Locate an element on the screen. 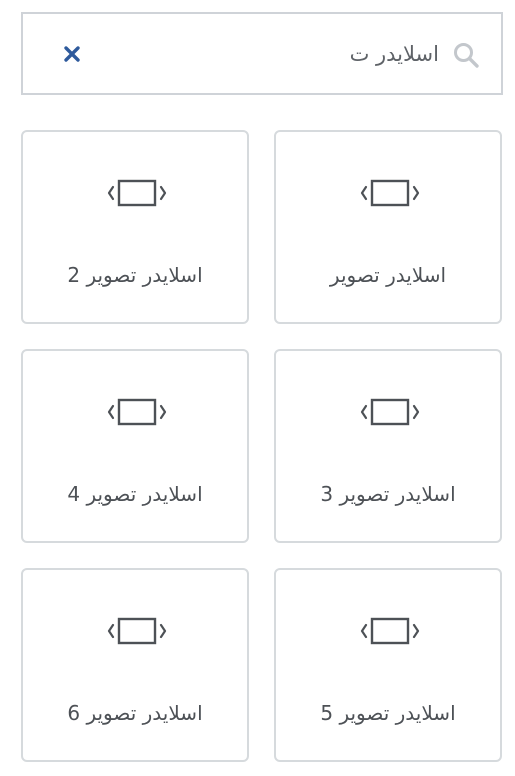 This screenshot has width=515, height=776. widget-label: اسلایدر تصویر 6 is located at coordinates (135, 713).